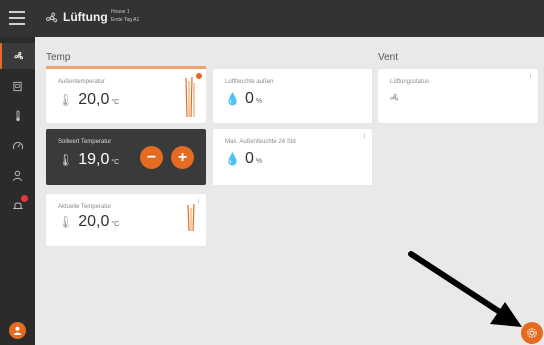 This screenshot has height=345, width=544. What do you see at coordinates (465, 289) in the screenshot?
I see `arrow-annotation-icon` at bounding box center [465, 289].